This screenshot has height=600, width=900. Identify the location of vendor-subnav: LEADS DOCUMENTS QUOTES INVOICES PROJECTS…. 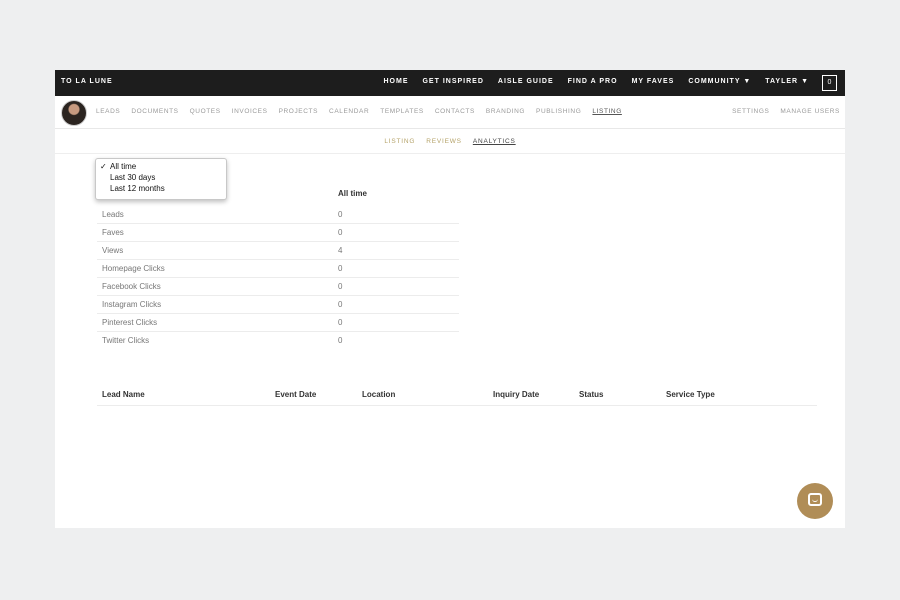
(450, 112).